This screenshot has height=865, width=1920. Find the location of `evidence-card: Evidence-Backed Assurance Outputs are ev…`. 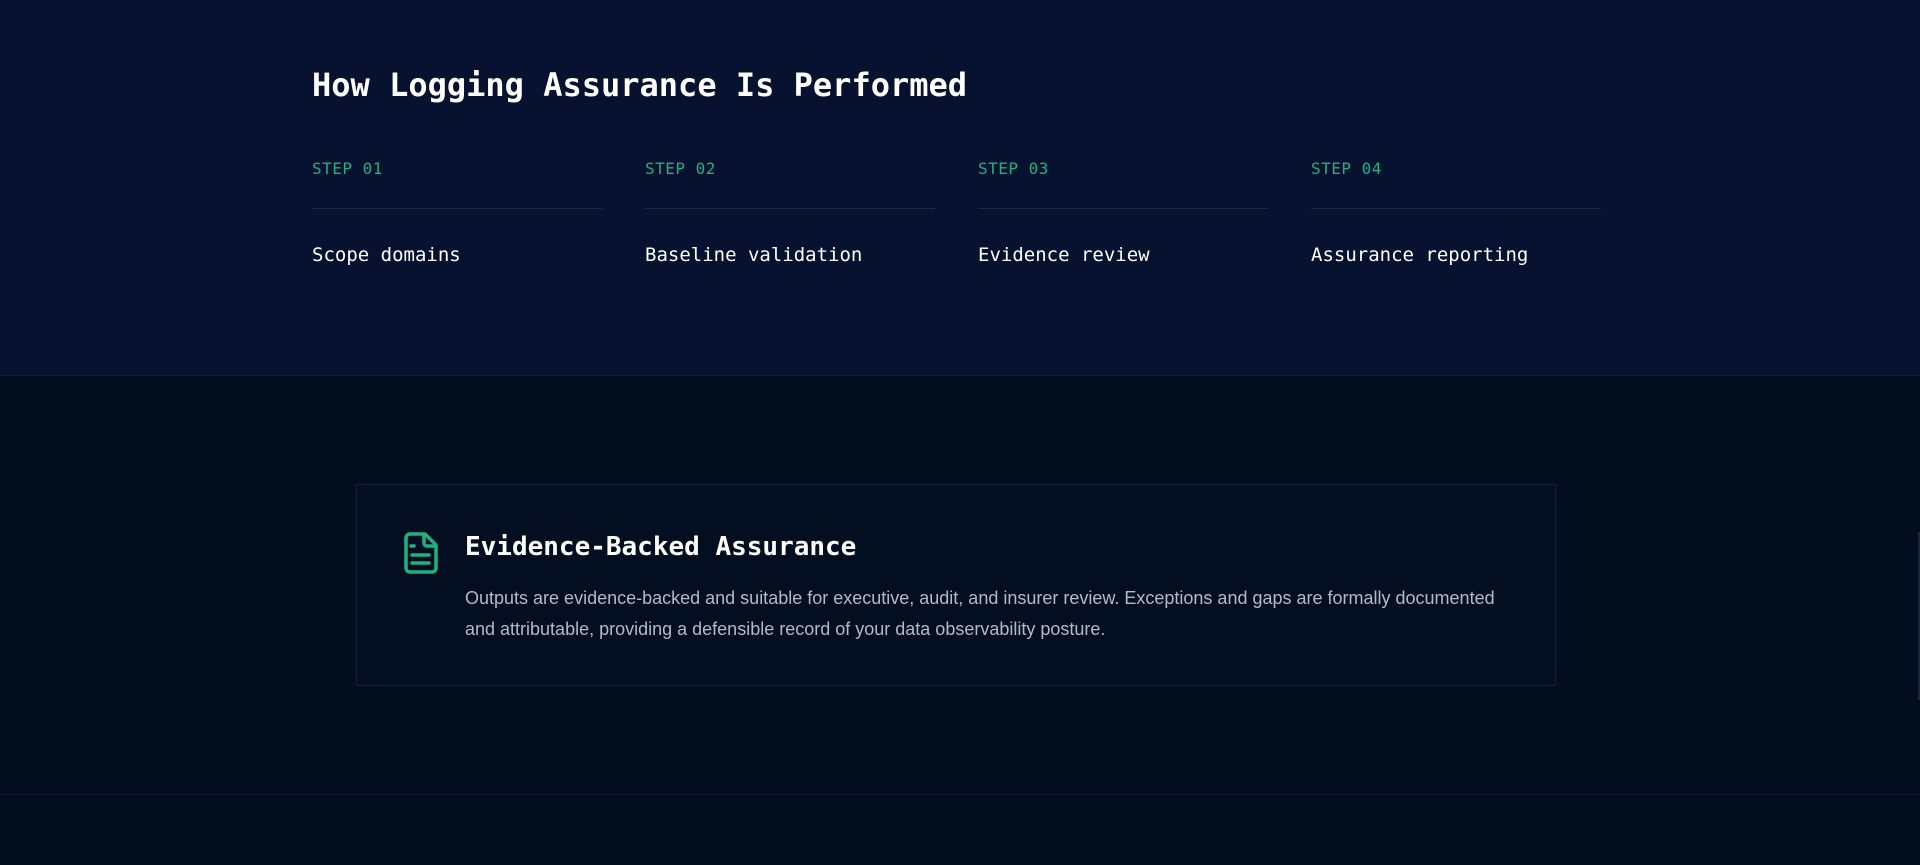

evidence-card: Evidence-Backed Assurance Outputs are ev… is located at coordinates (956, 585).